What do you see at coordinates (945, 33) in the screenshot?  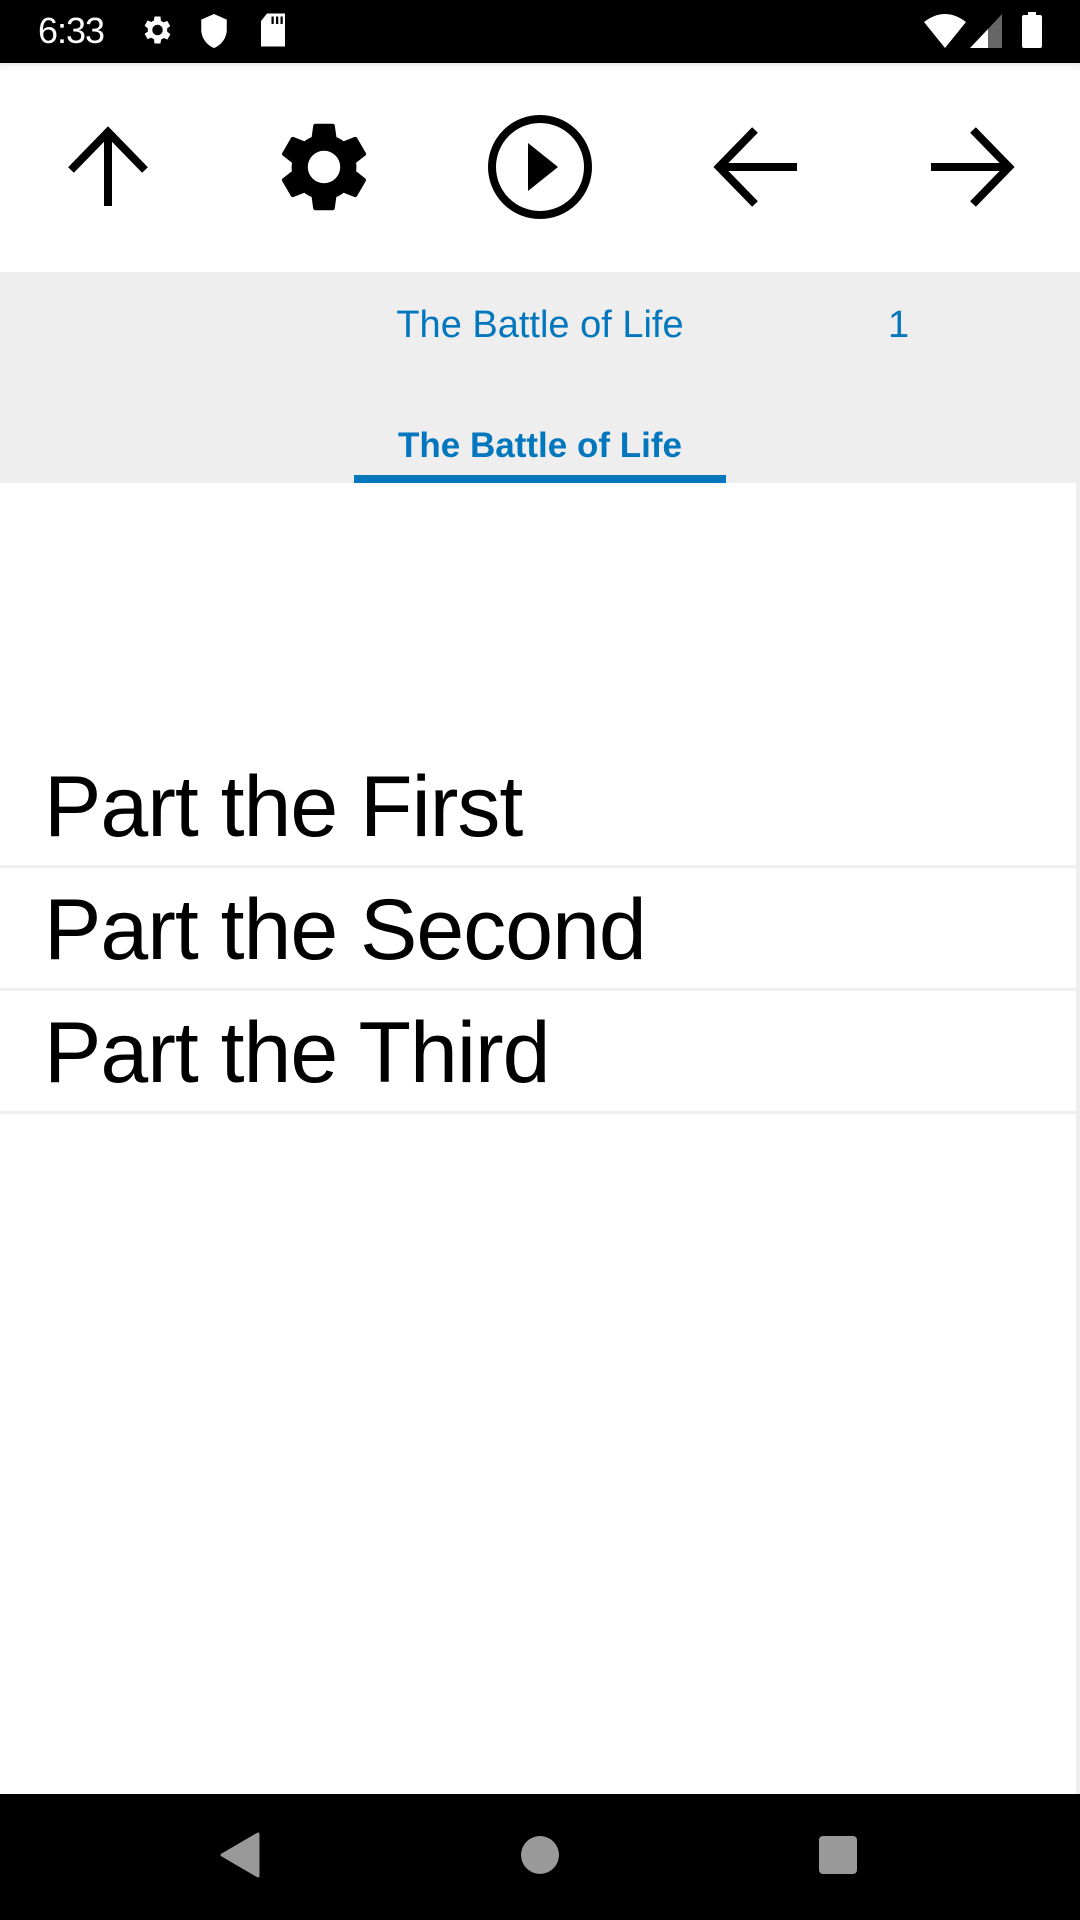 I see `wifi-icon` at bounding box center [945, 33].